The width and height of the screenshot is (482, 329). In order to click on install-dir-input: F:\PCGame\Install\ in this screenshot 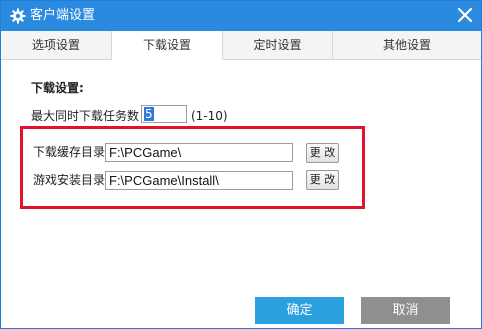, I will do `click(199, 180)`.